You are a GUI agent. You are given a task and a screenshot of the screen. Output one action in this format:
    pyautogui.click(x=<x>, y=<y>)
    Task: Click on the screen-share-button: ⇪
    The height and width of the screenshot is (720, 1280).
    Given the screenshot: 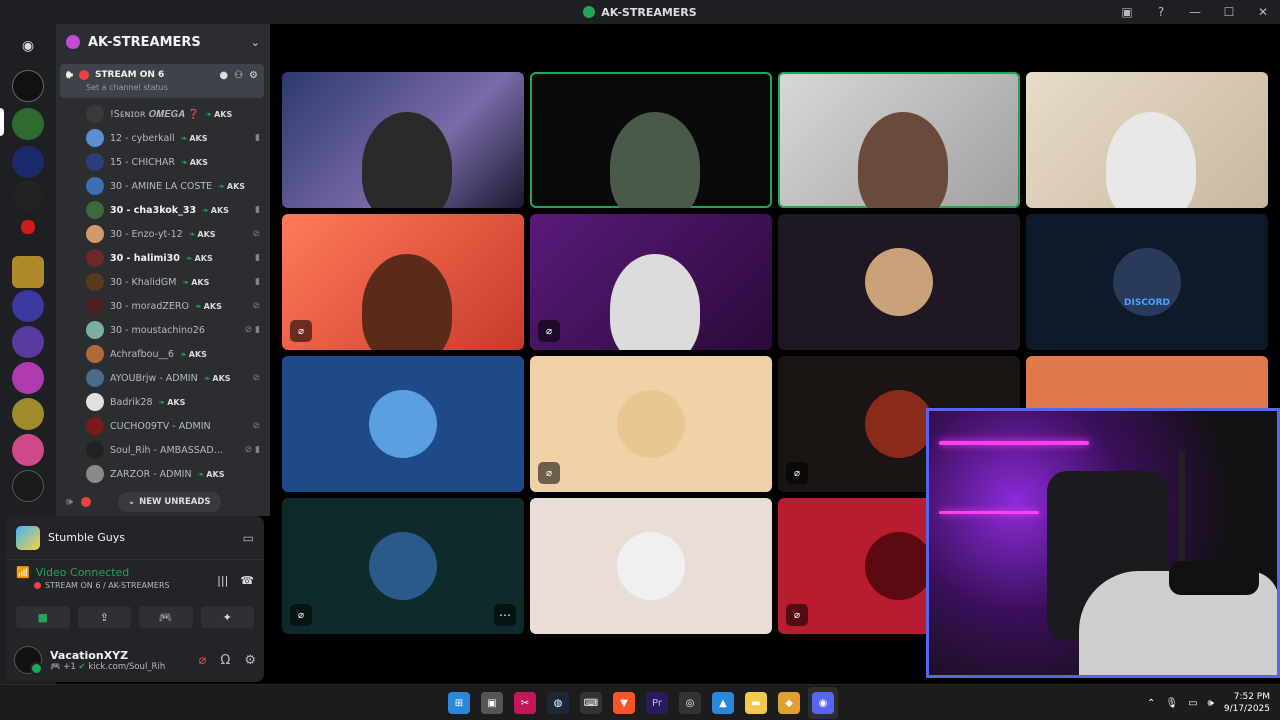 What is the action you would take?
    pyautogui.click(x=104, y=617)
    